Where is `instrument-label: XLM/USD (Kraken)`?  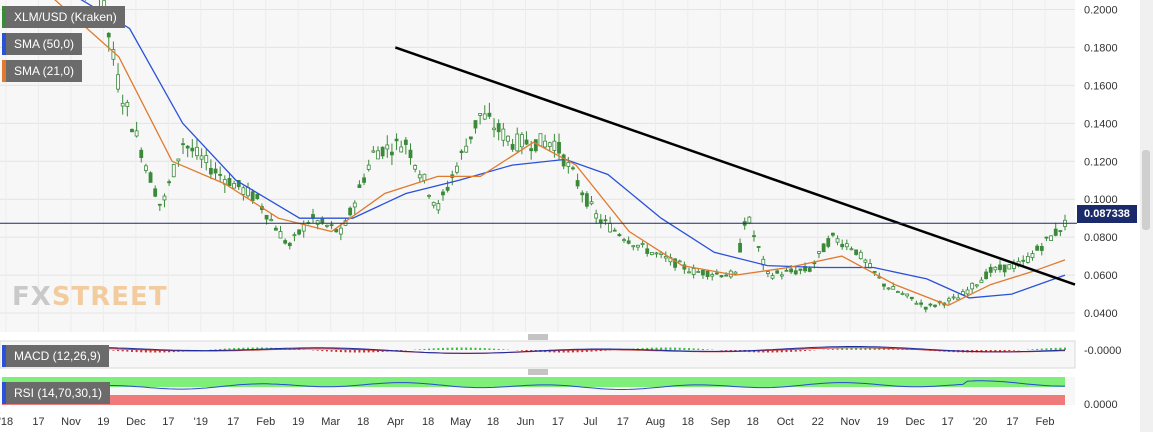 instrument-label: XLM/USD (Kraken) is located at coordinates (63, 17).